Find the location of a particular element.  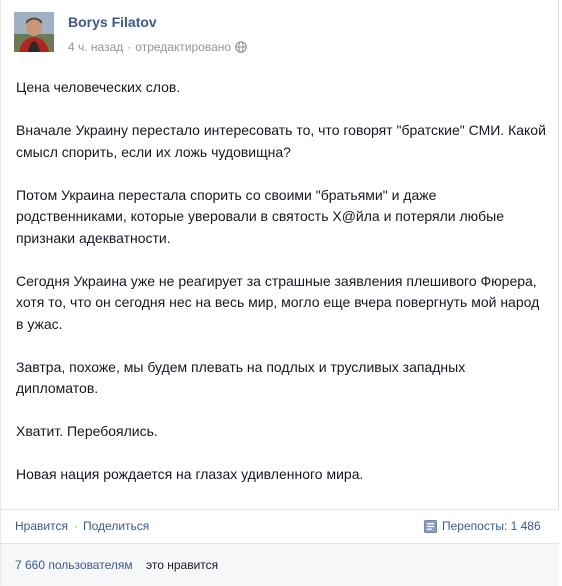

share-button: Поделиться is located at coordinates (116, 526).